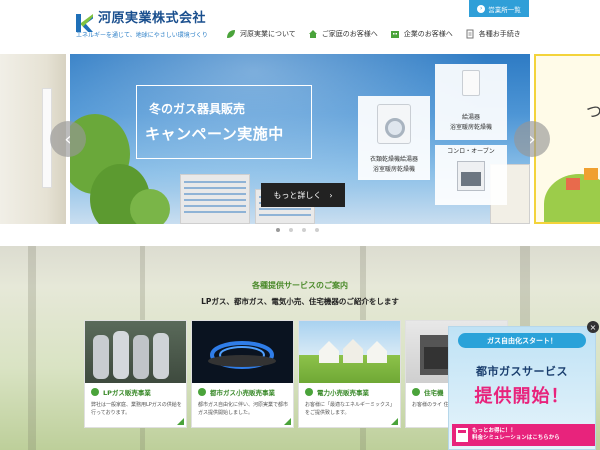 The width and height of the screenshot is (600, 450). I want to click on service-card-lp-gas: LPガス販売事業 弊社は一般家庭、業務用LPガスの供給を行っております。, so click(135, 374).